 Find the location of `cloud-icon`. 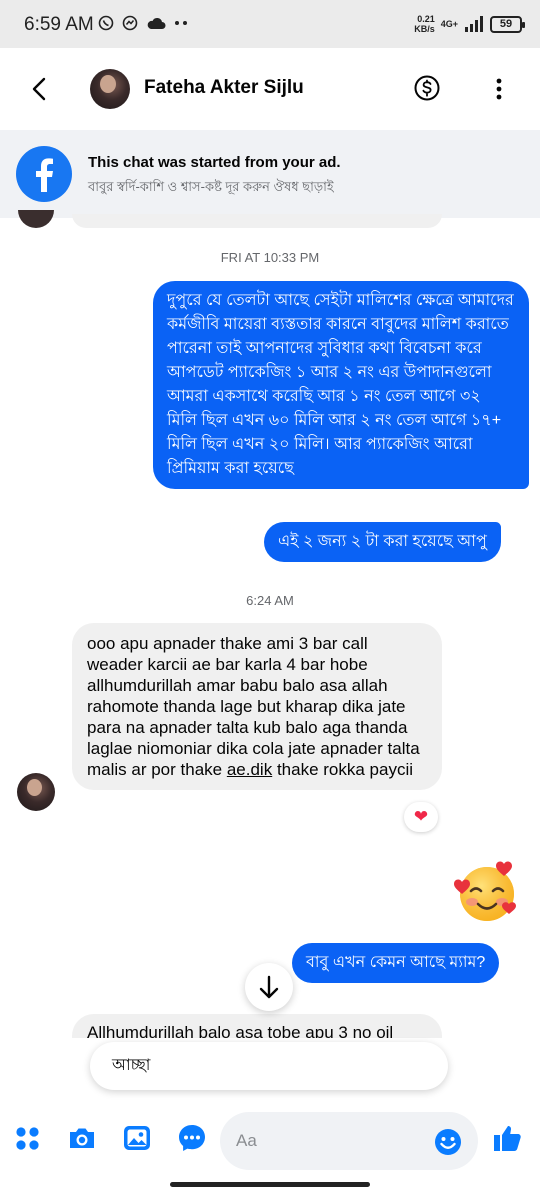

cloud-icon is located at coordinates (156, 23).